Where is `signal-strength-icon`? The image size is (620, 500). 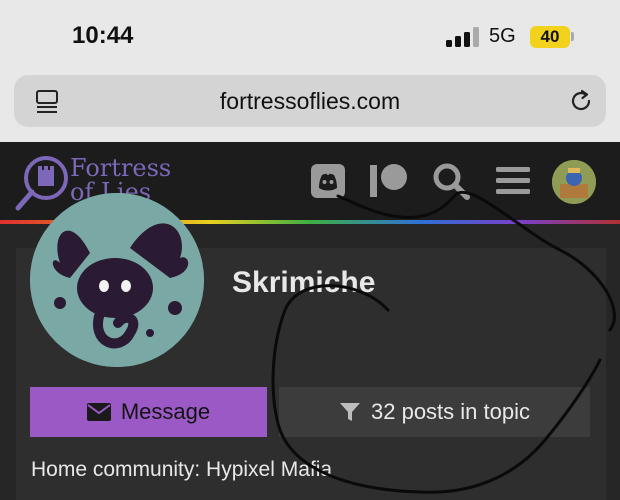 signal-strength-icon is located at coordinates (462, 37).